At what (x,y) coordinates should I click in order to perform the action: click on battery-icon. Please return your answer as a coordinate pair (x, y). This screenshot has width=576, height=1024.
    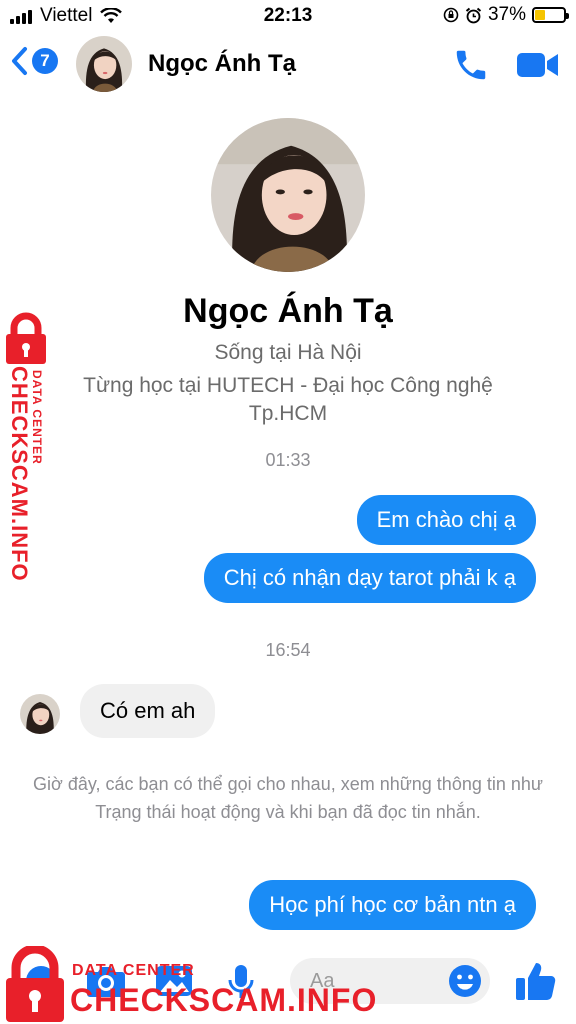
    Looking at the image, I should click on (550, 15).